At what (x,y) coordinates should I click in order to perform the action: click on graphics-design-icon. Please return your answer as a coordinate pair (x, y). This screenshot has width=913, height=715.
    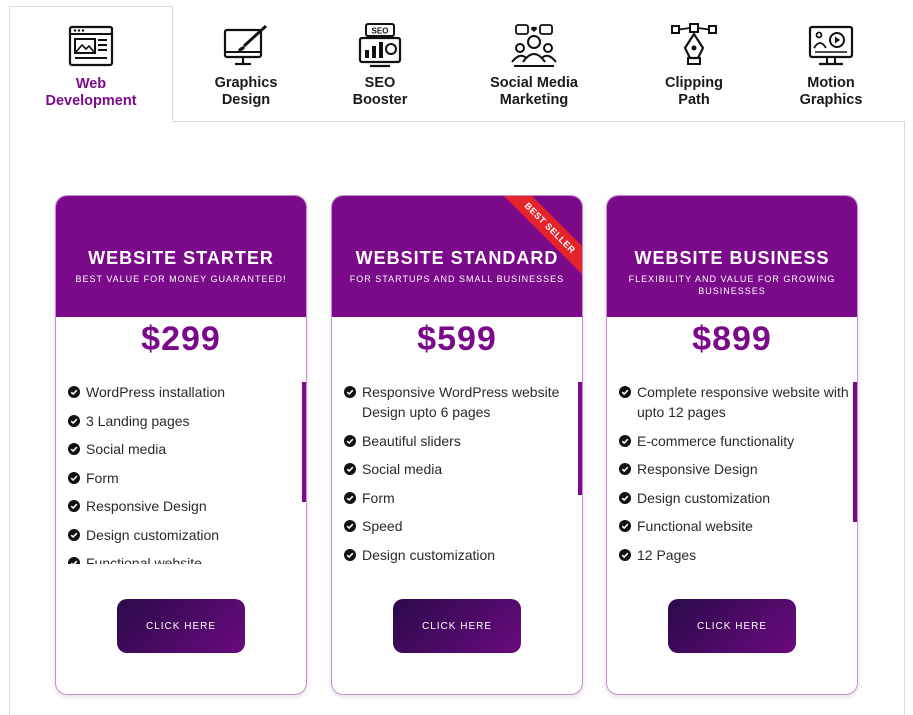
    Looking at the image, I should click on (245, 45).